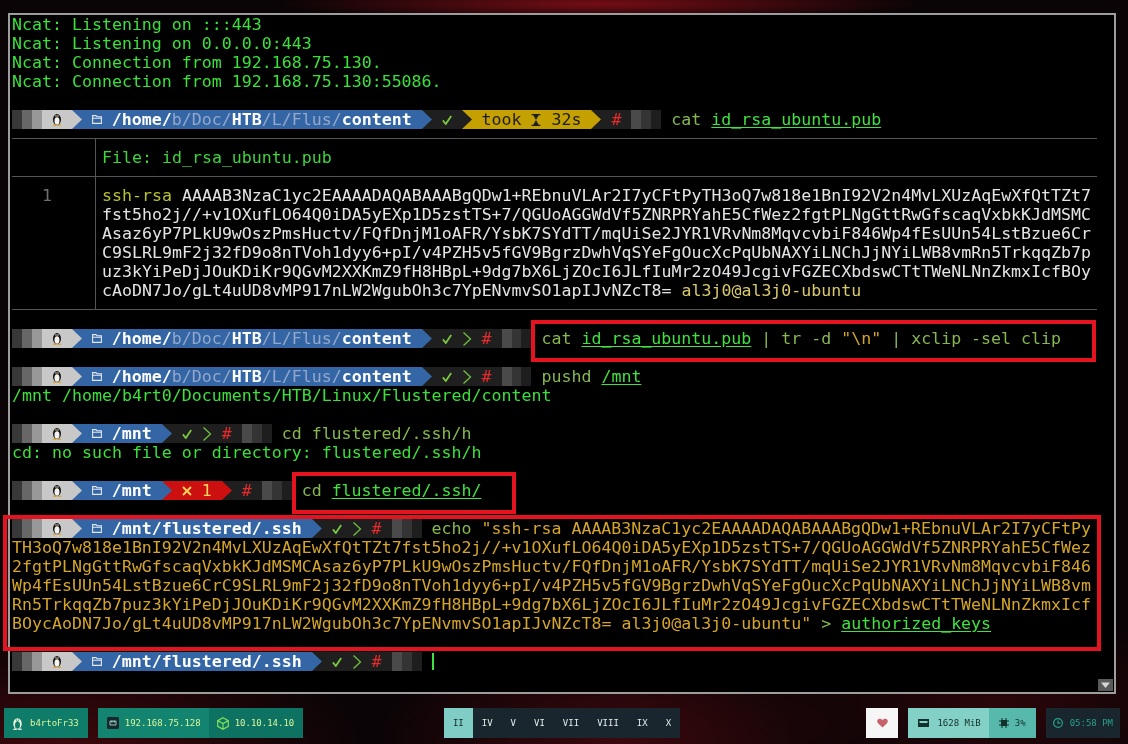  Describe the element at coordinates (539, 723) in the screenshot. I see `workspace-tab: VI` at that location.